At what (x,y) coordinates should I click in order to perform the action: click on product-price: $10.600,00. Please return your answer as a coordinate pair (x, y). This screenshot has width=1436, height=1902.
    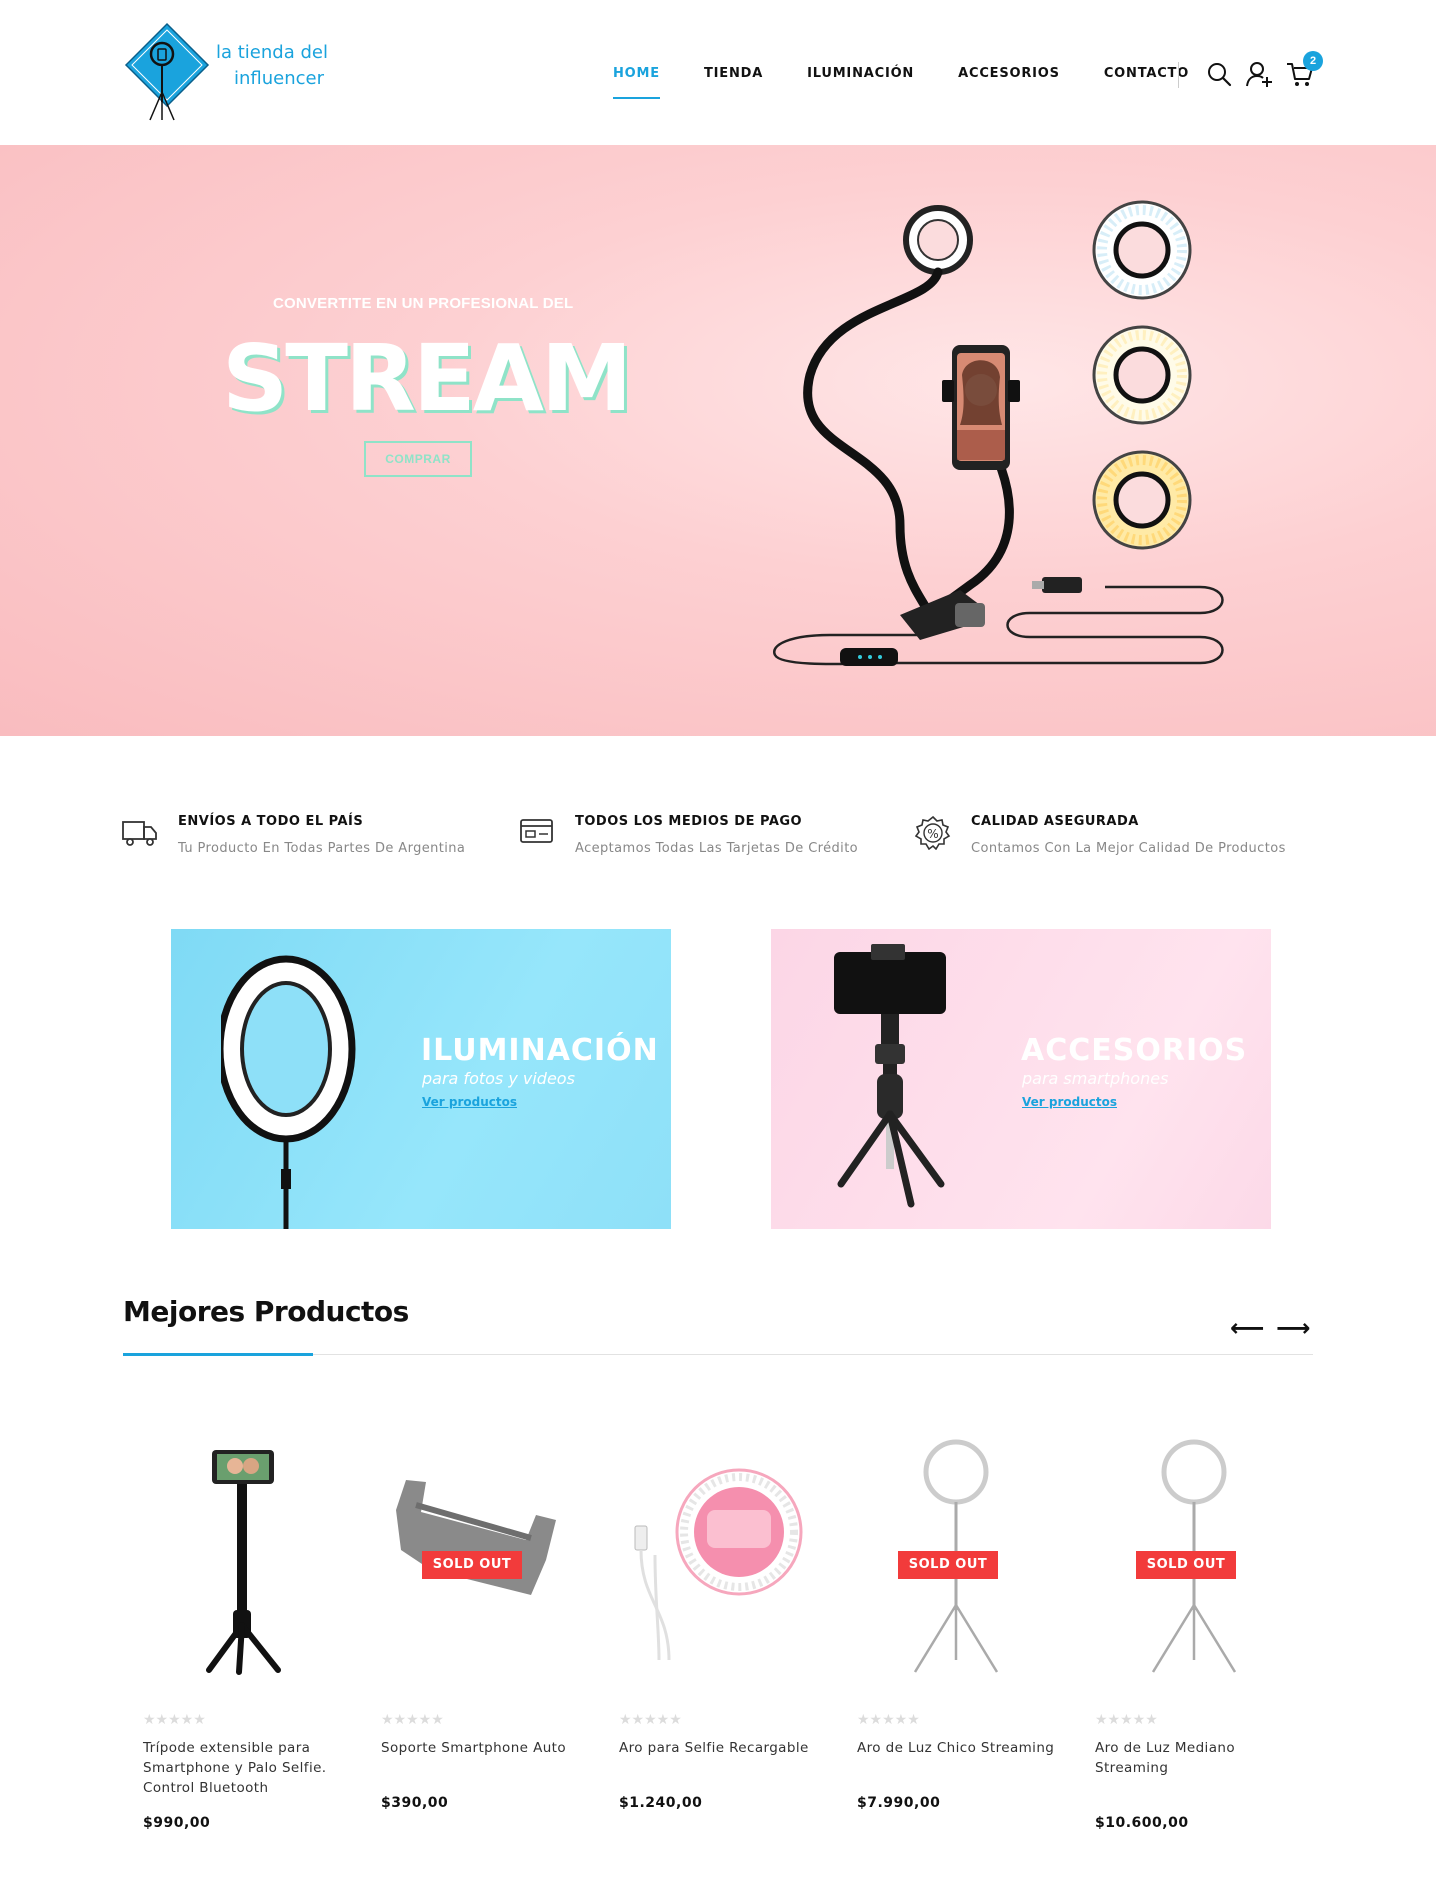
    Looking at the image, I should click on (1142, 1823).